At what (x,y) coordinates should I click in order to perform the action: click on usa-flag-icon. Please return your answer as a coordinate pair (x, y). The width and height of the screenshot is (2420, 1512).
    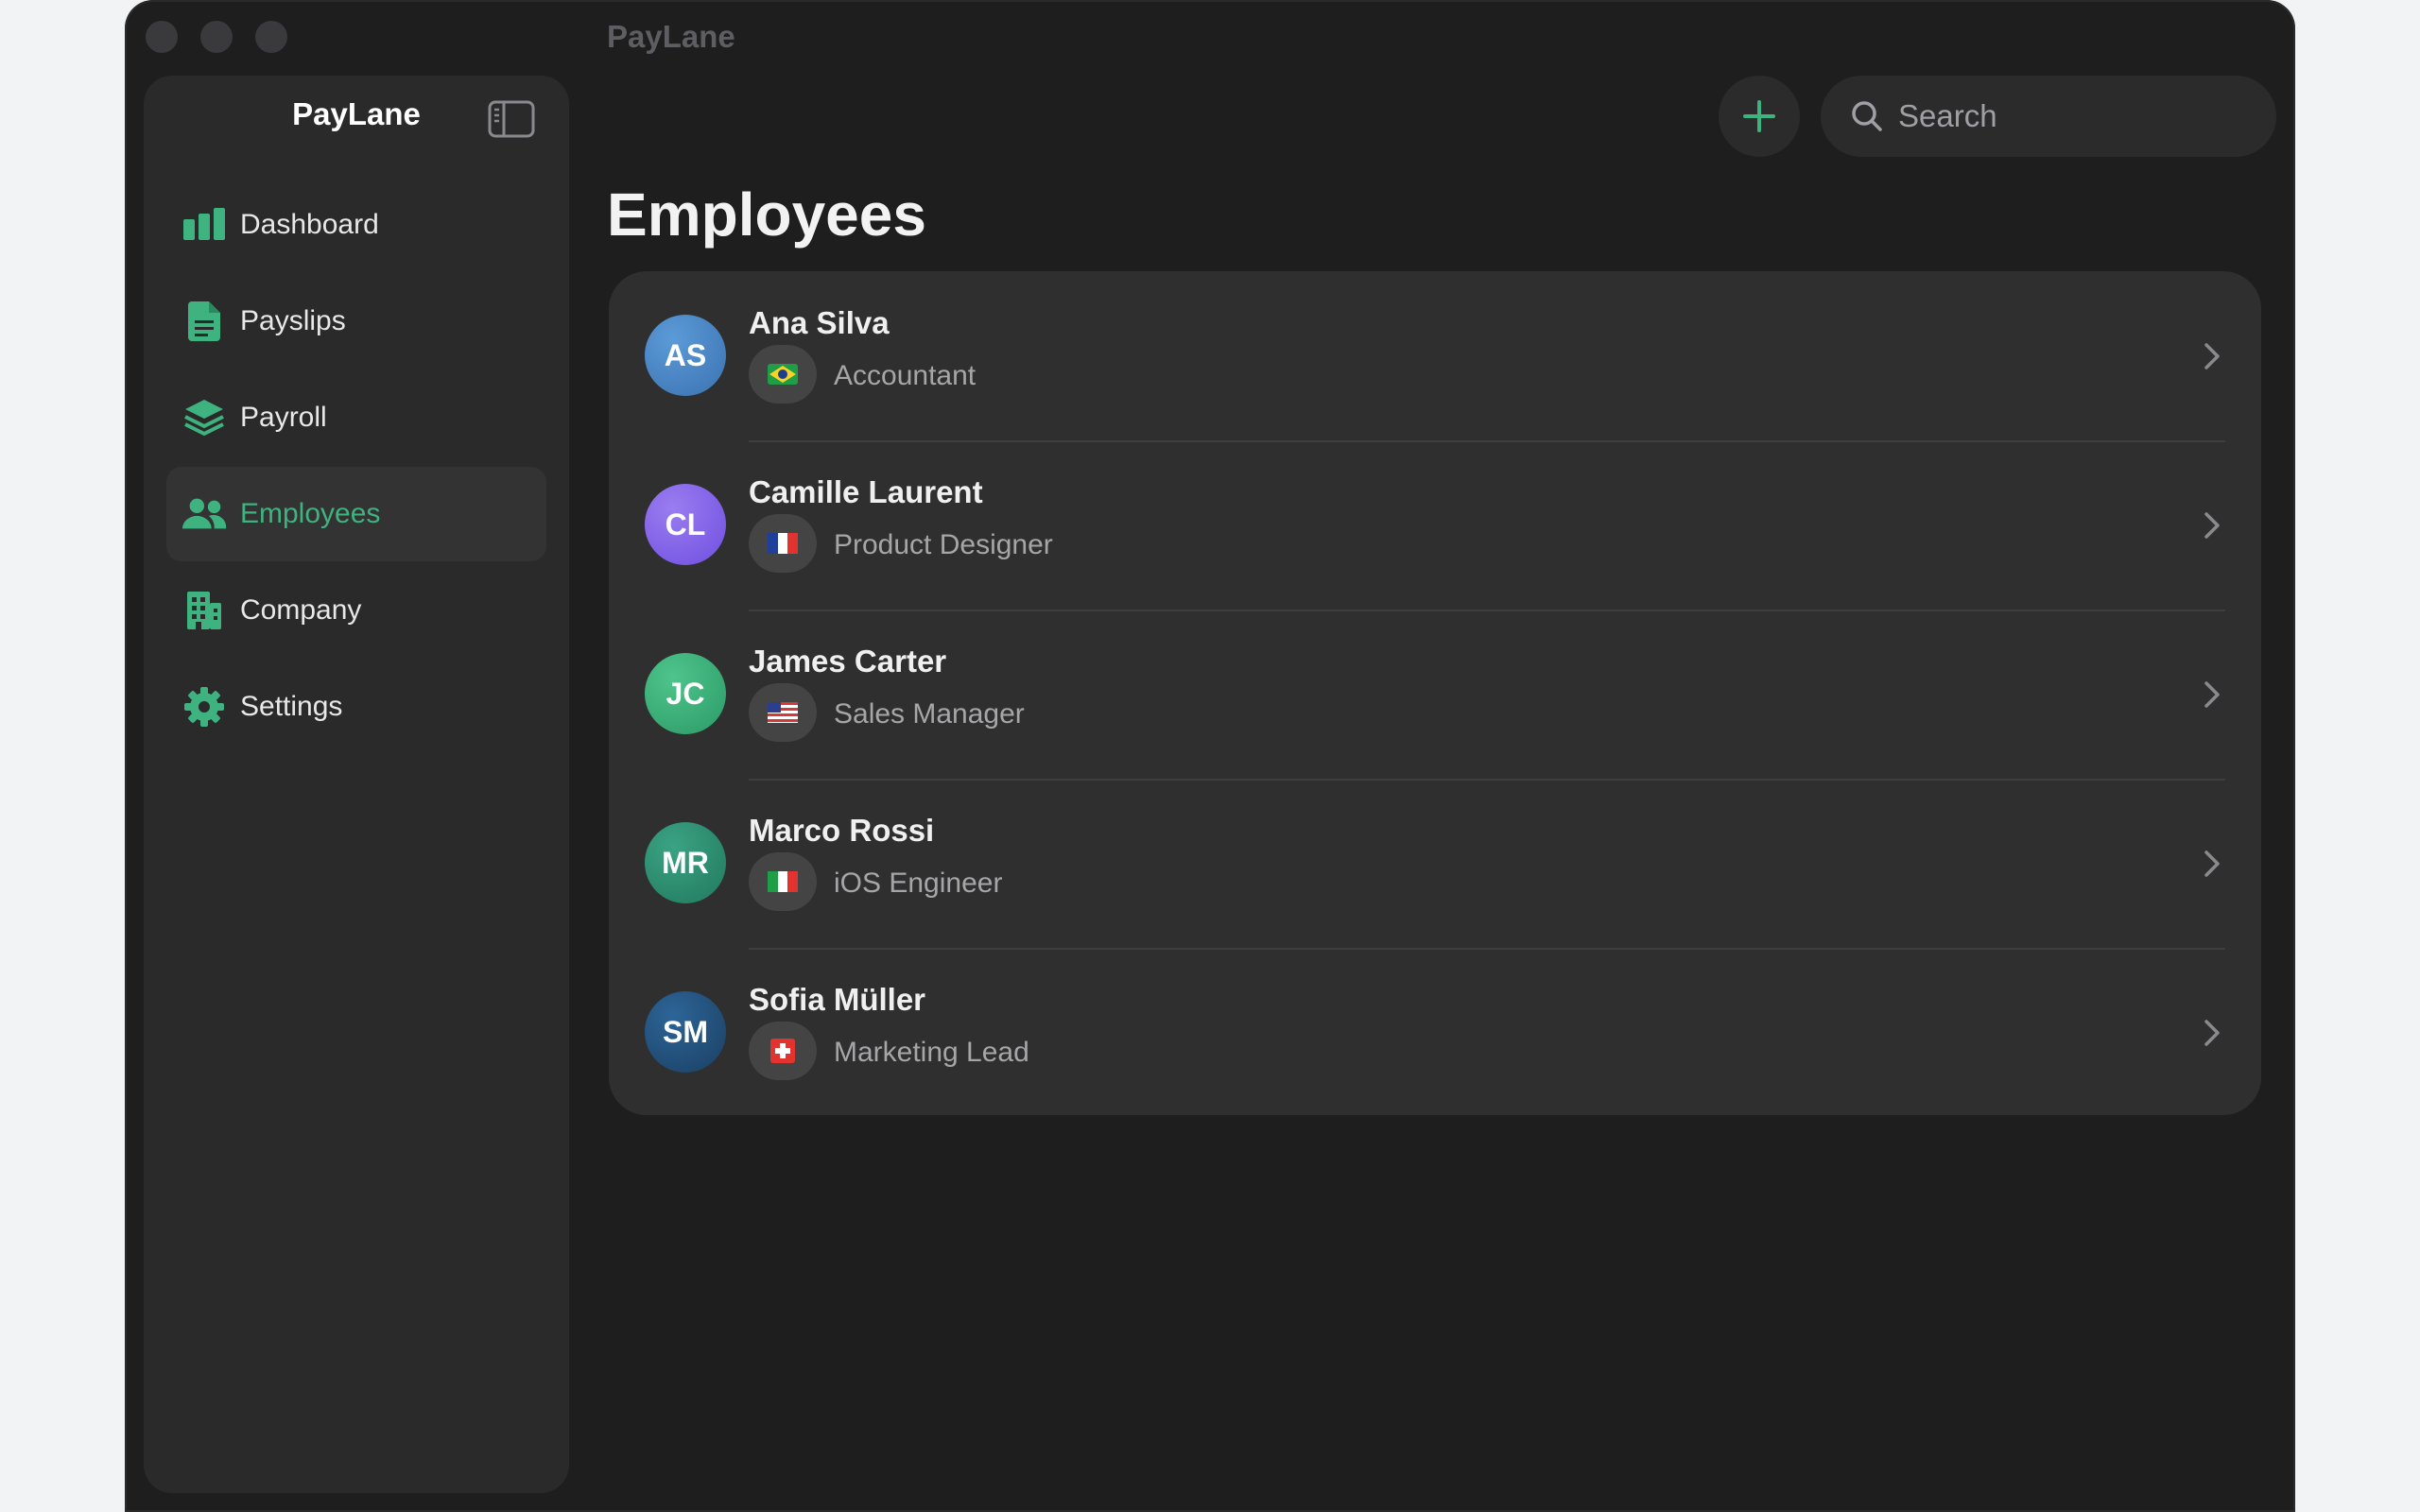
    Looking at the image, I should click on (783, 712).